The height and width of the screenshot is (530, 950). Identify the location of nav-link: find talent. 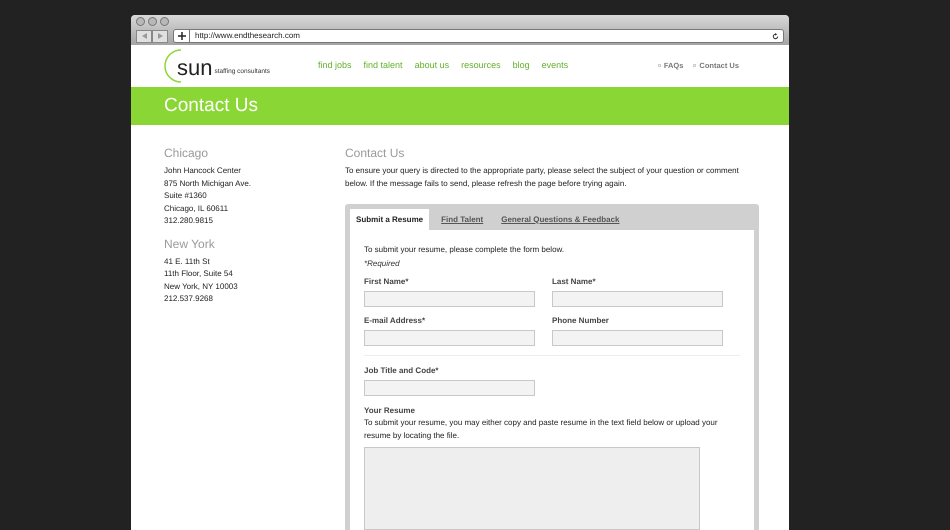
(383, 66).